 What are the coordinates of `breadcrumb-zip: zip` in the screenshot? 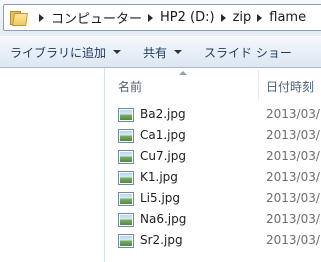 It's located at (242, 17).